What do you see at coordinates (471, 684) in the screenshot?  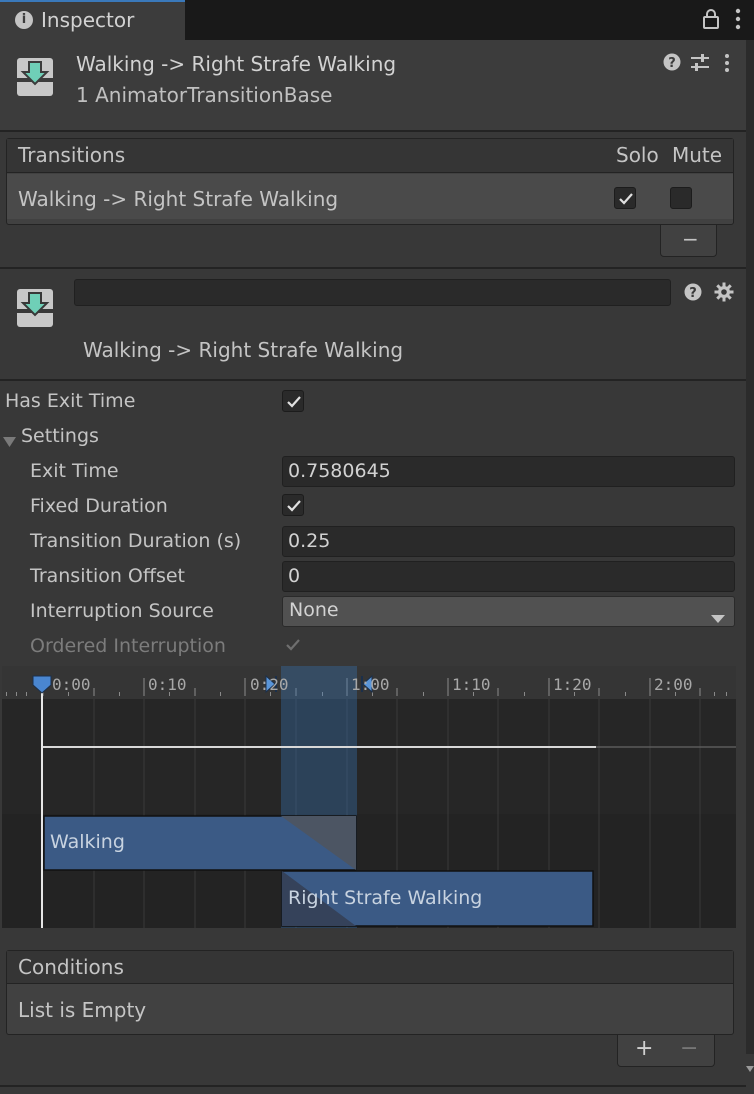 I see `tick-label: 1:10` at bounding box center [471, 684].